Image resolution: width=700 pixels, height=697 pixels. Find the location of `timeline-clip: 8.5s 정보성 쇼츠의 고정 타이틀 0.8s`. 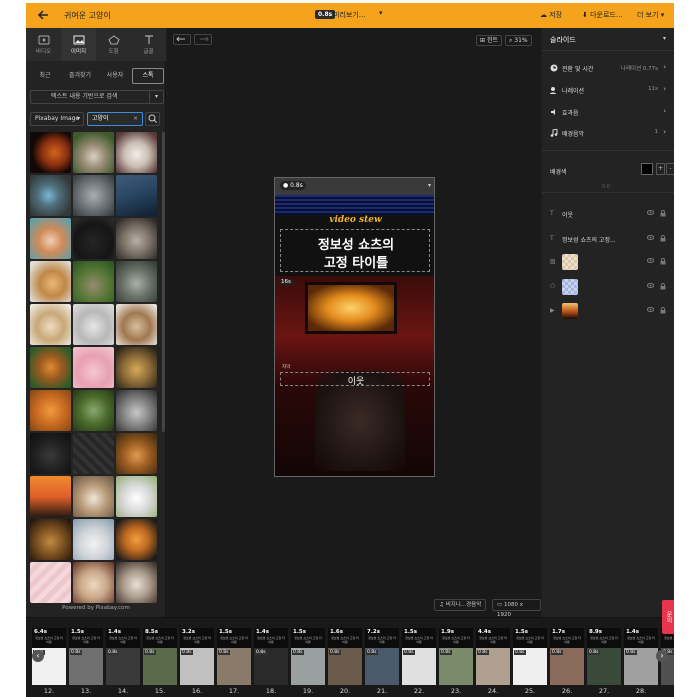

timeline-clip: 8.5s 정보성 쇼츠의 고정 타이틀 0.8s is located at coordinates (160, 656).